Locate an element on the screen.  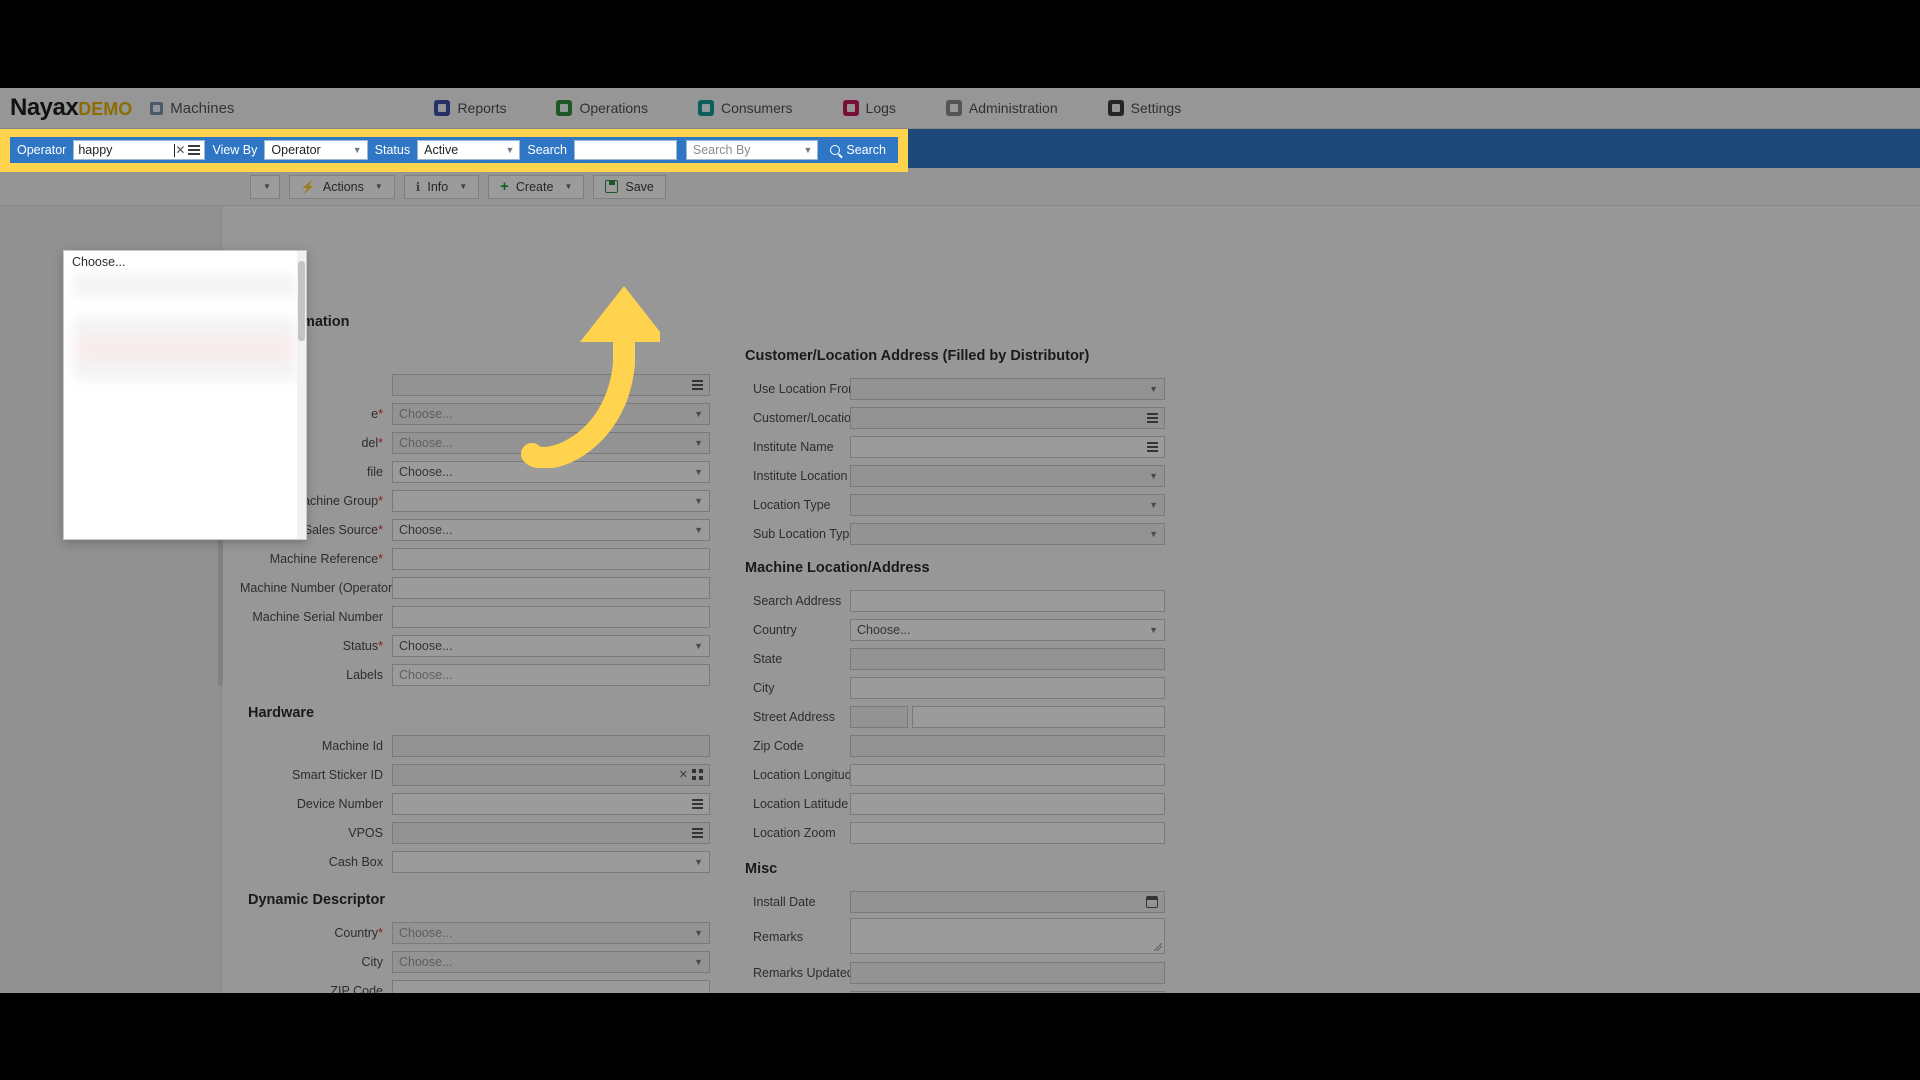
install-date-input is located at coordinates (1007, 901).